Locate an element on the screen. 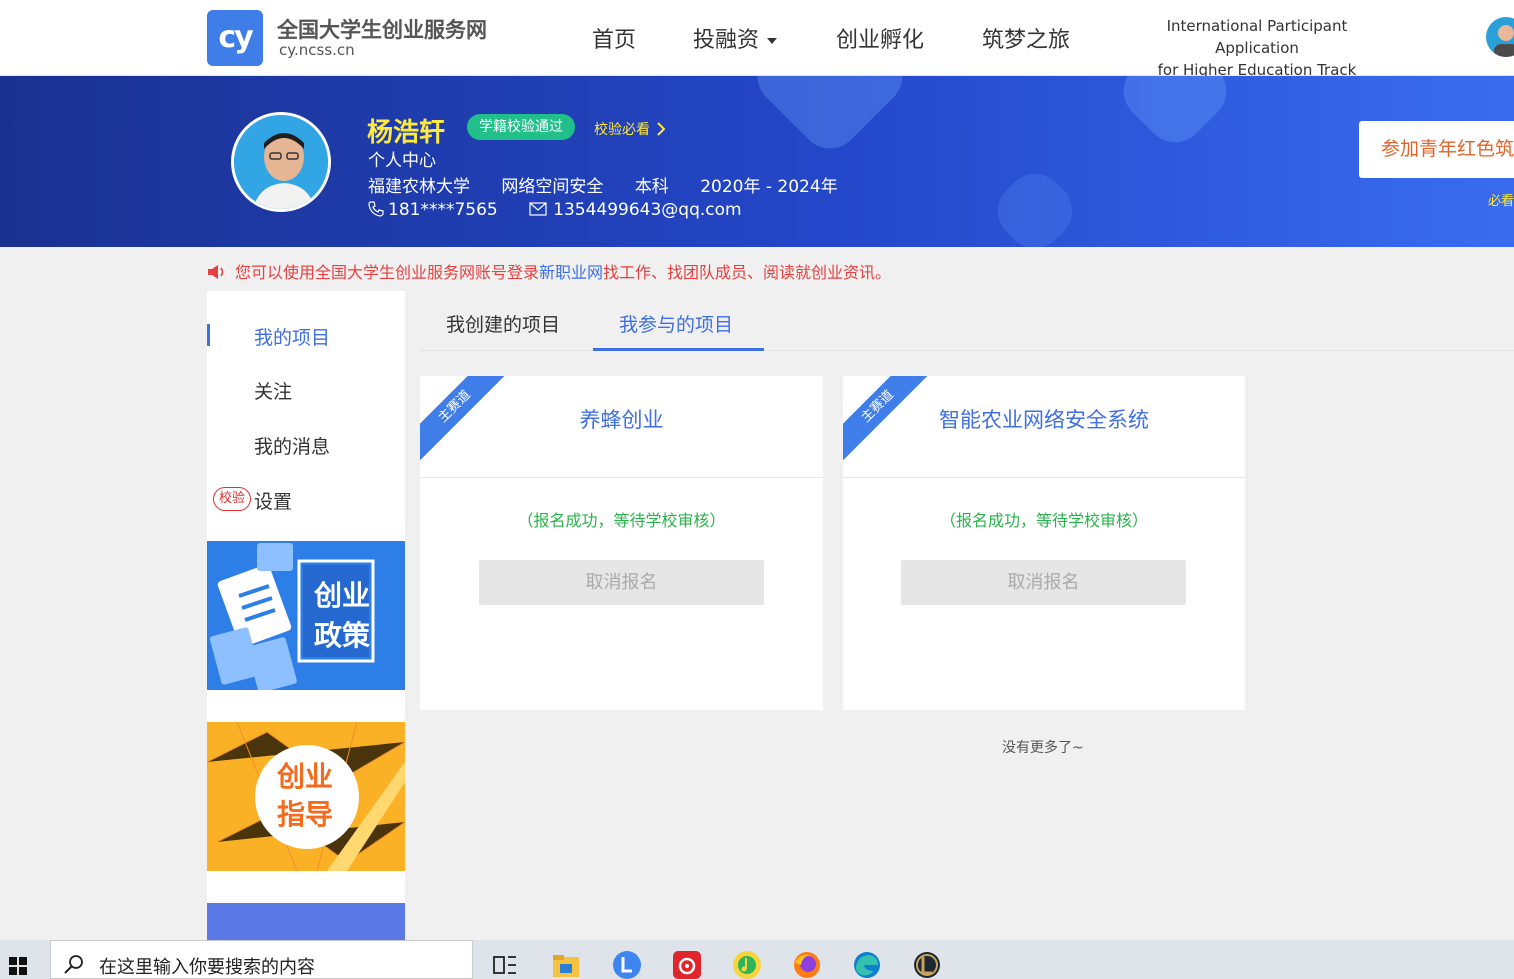 The width and height of the screenshot is (1514, 979). notice-prefix: 您可以使用全国大学生创业服务网账号登录 is located at coordinates (387, 272).